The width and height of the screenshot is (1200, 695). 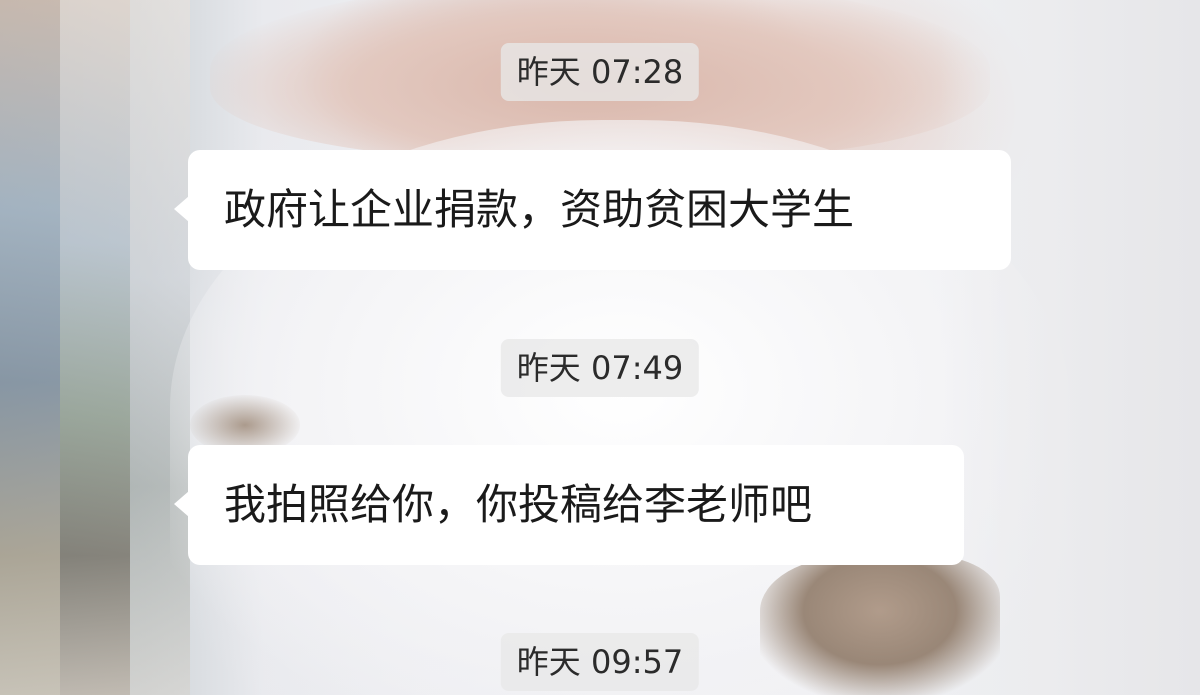 What do you see at coordinates (569, 505) in the screenshot?
I see `received-message-bubble: 我拍照给你，你投稿给李老师吧` at bounding box center [569, 505].